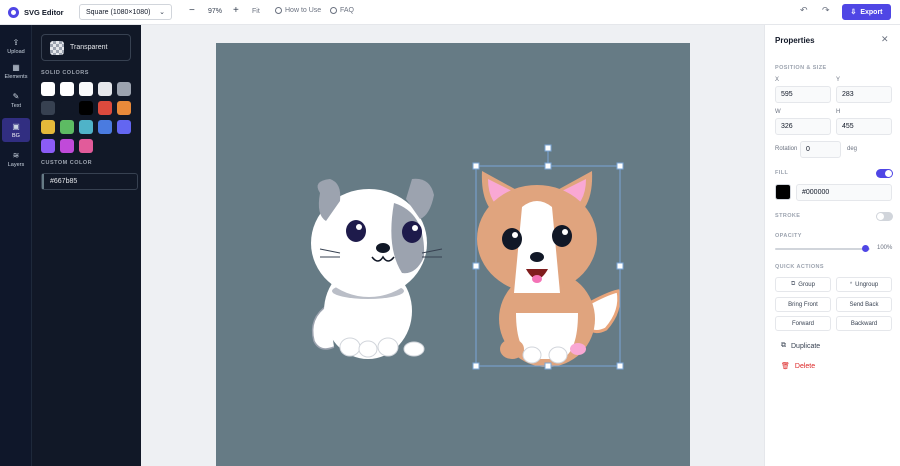 This screenshot has height=466, width=900. Describe the element at coordinates (864, 323) in the screenshot. I see `backward-button: Backward` at that location.